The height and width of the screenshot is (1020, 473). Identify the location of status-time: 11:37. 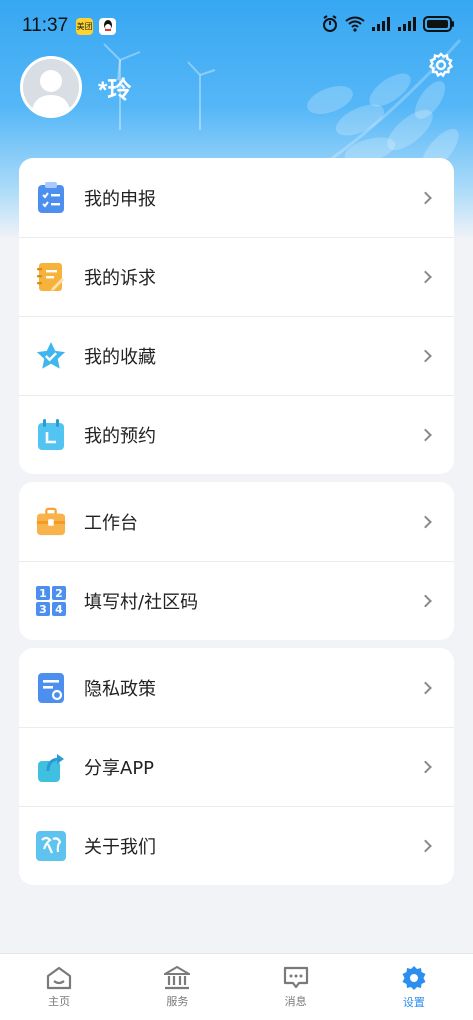
(45, 25).